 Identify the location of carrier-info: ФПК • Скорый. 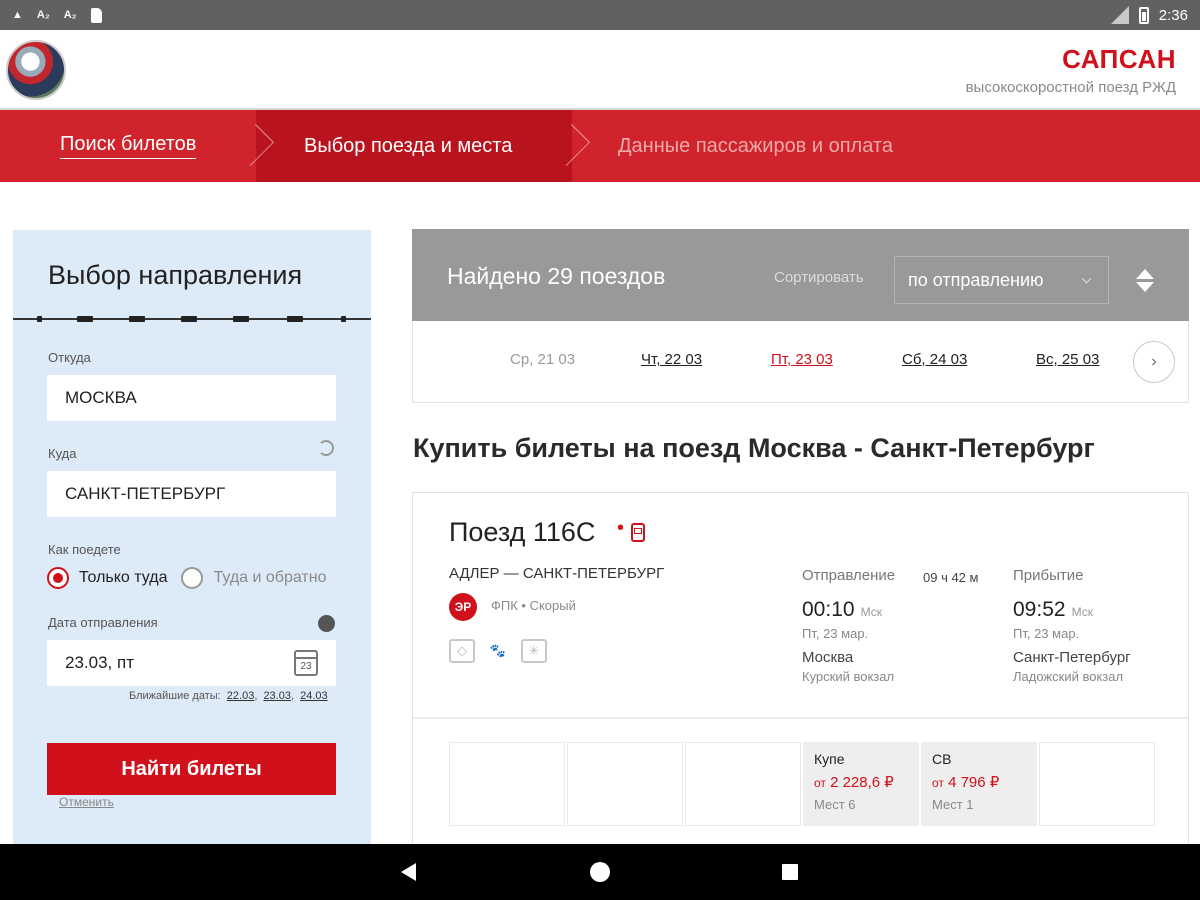
(533, 605).